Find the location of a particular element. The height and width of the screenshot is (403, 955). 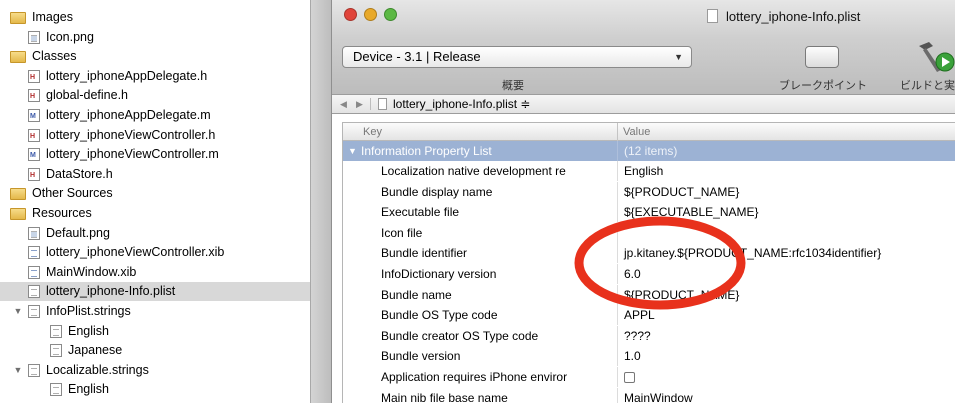

tree-item: ▼ Localizable.strings is located at coordinates (155, 370).